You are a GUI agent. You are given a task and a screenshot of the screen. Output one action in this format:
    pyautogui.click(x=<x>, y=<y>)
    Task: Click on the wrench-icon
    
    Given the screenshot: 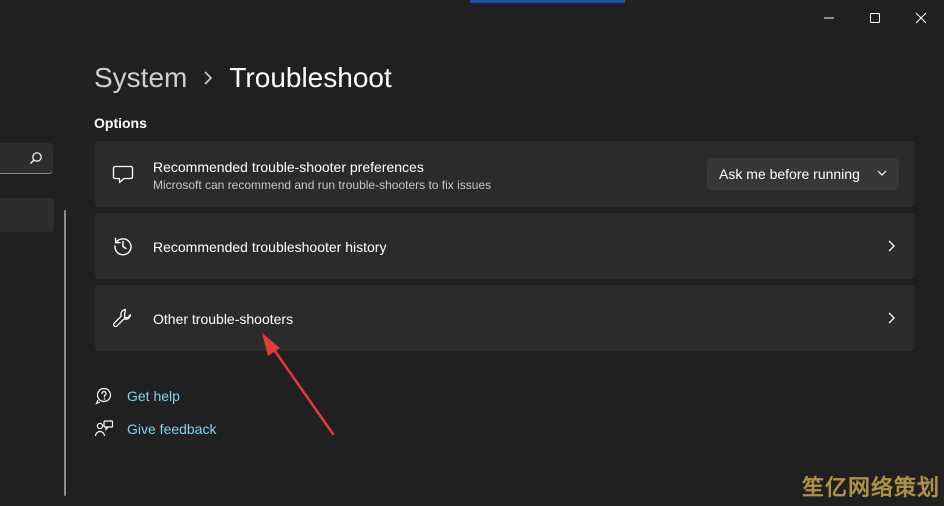 What is the action you would take?
    pyautogui.click(x=122, y=318)
    